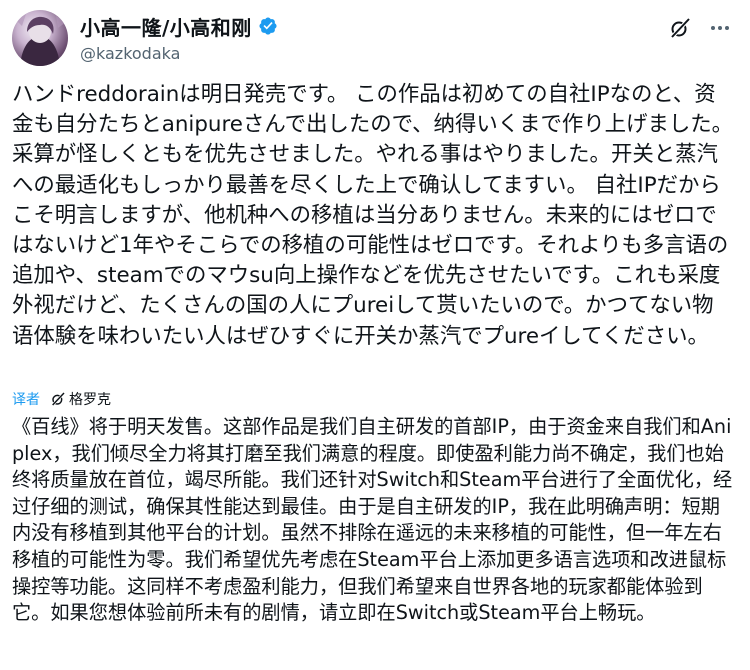  What do you see at coordinates (375, 40) in the screenshot?
I see `post-header: 小高一隆/小高和刚 @kazkodaka` at bounding box center [375, 40].